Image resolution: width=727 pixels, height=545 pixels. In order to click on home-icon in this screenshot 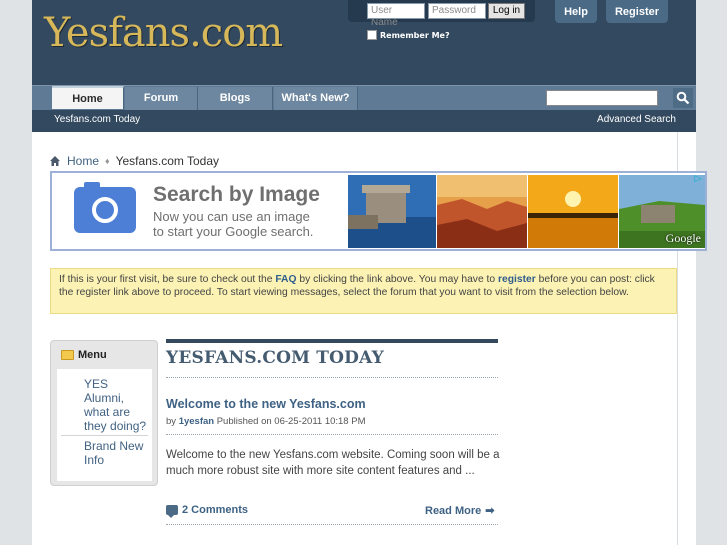, I will do `click(55, 161)`.